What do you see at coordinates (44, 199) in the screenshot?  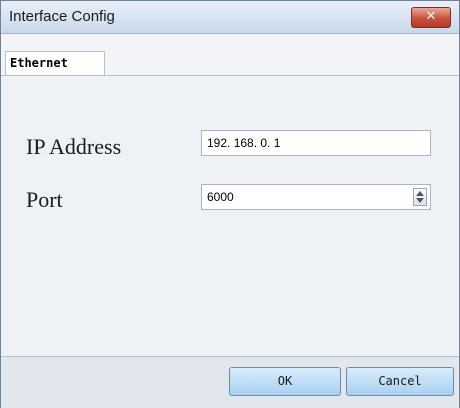 I see `port-label: Port` at bounding box center [44, 199].